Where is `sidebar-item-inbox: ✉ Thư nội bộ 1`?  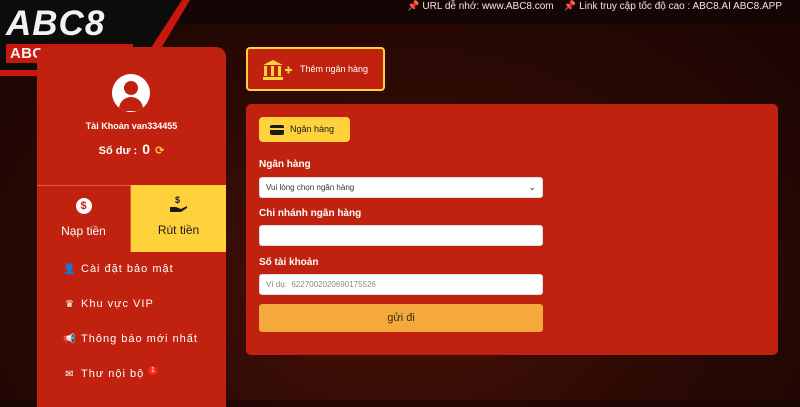 sidebar-item-inbox: ✉ Thư nội bộ 1 is located at coordinates (131, 374).